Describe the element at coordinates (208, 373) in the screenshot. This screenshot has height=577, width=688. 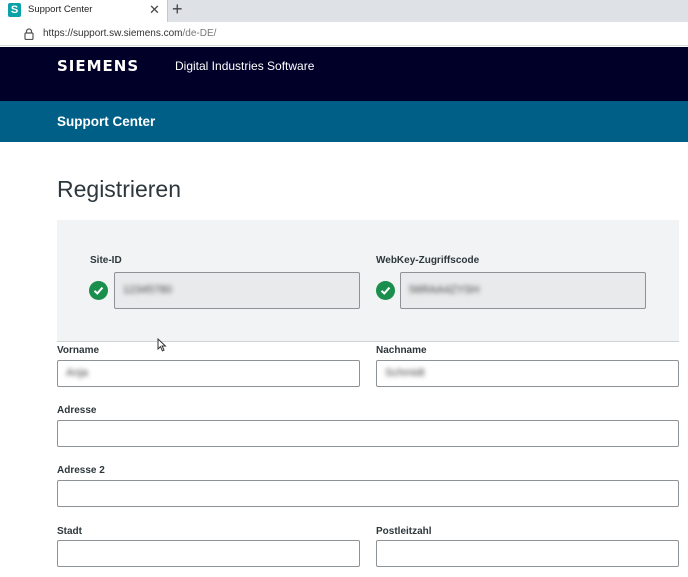
I see `first-name-field: Anja` at that location.